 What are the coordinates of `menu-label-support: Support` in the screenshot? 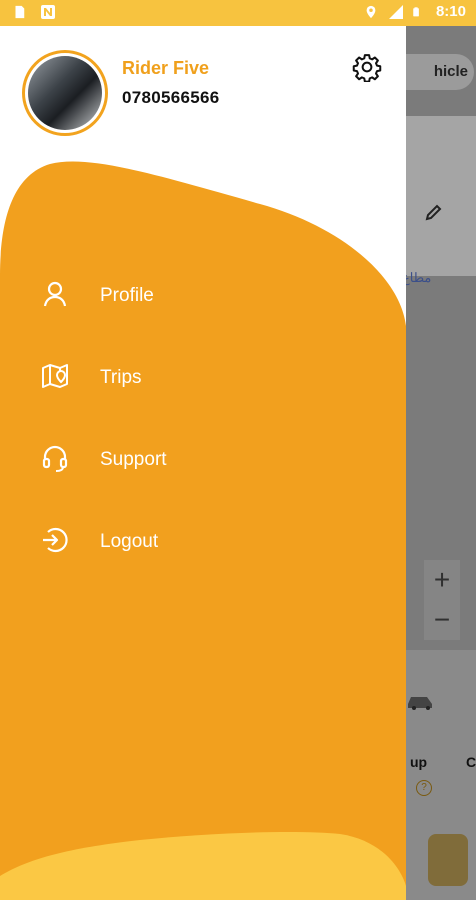 It's located at (133, 459).